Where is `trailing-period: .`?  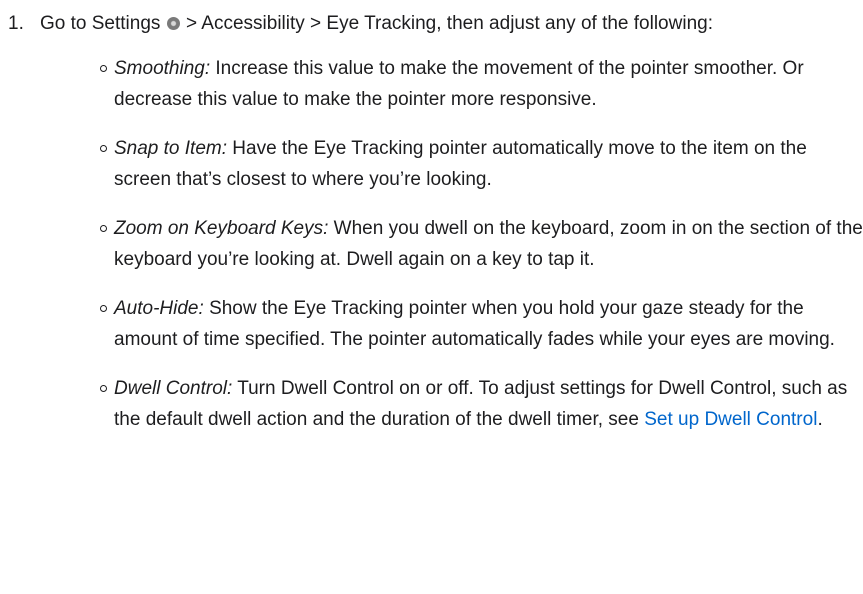
trailing-period: . is located at coordinates (820, 419).